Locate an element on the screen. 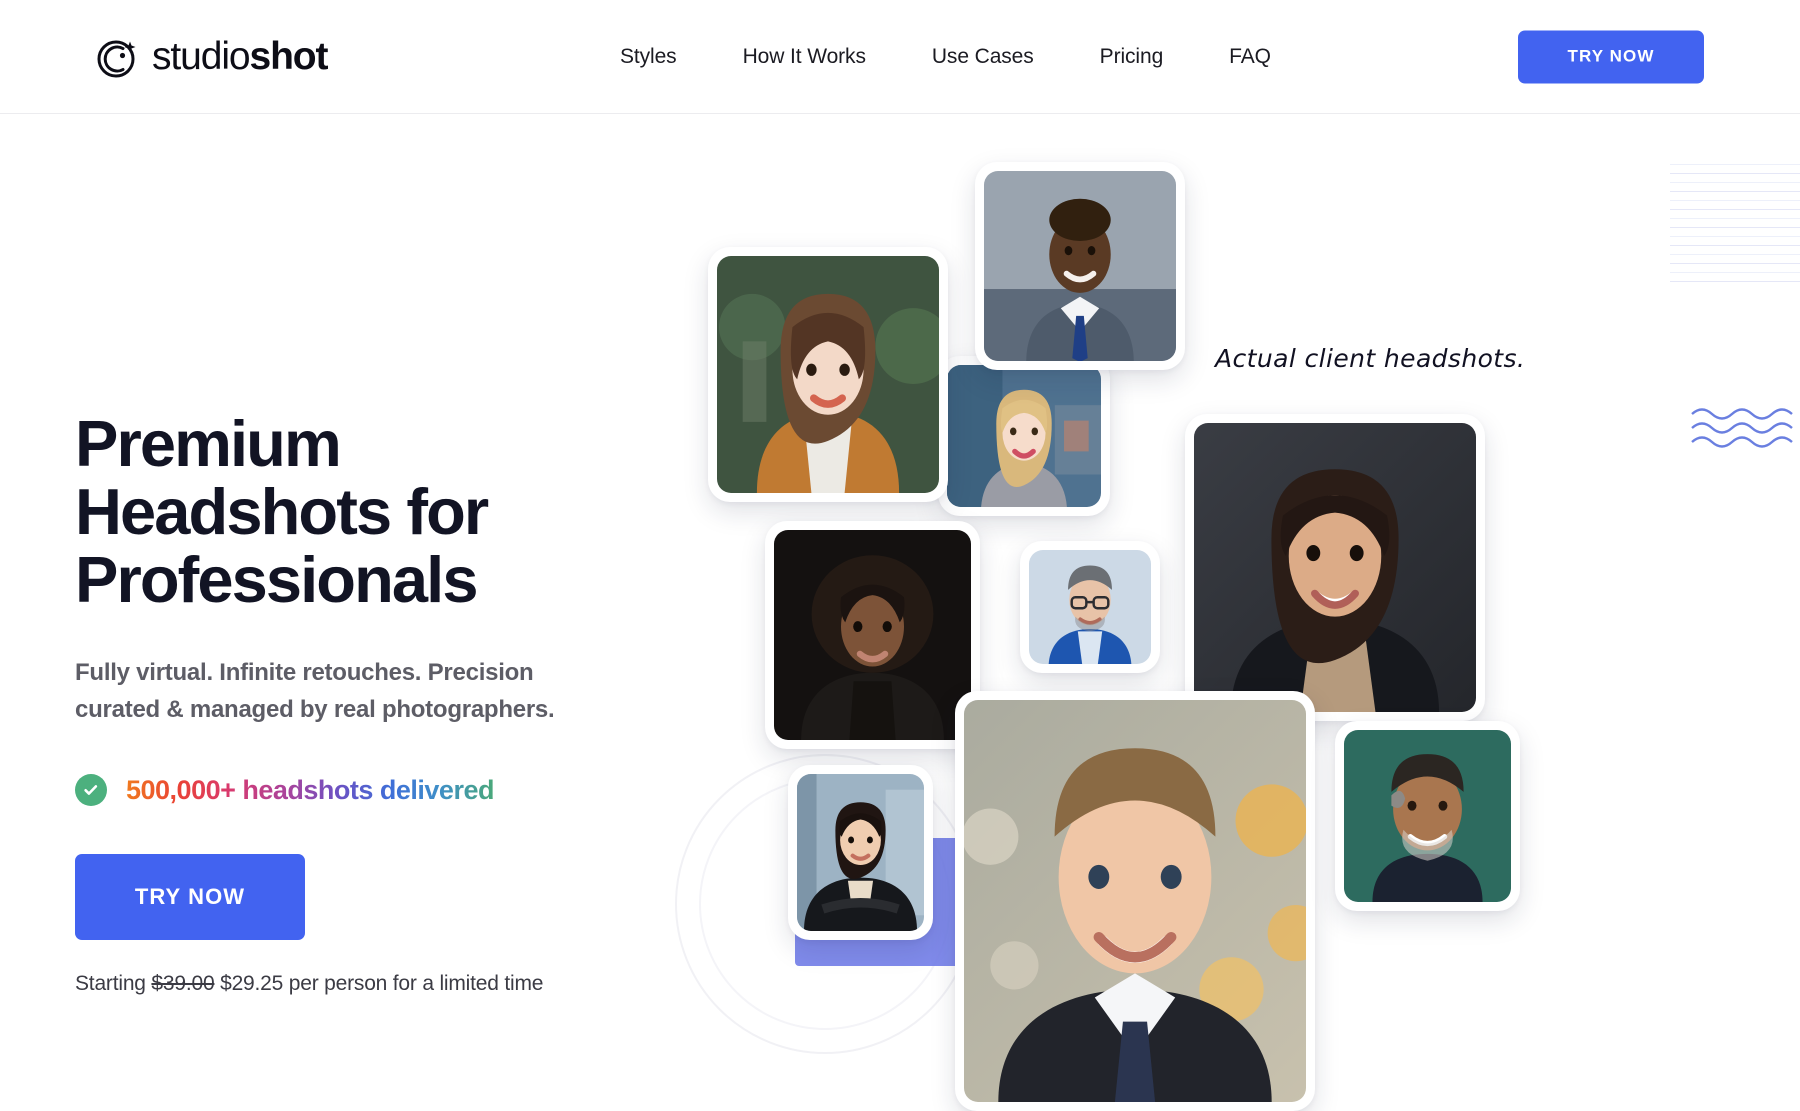  headshot-card-man-bokeh-bg is located at coordinates (1135, 901).